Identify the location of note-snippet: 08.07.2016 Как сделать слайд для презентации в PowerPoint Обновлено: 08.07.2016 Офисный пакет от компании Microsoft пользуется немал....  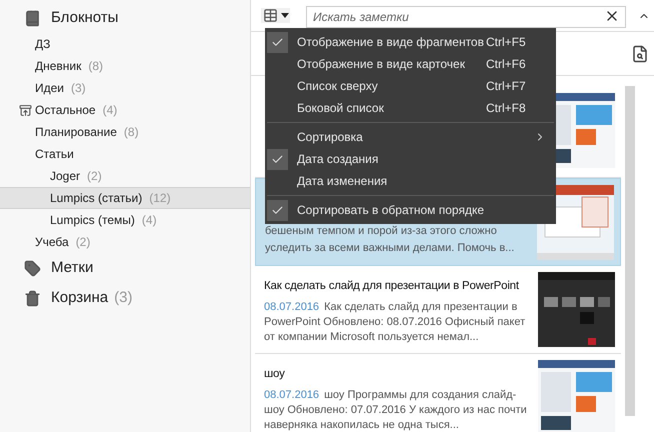
(395, 322).